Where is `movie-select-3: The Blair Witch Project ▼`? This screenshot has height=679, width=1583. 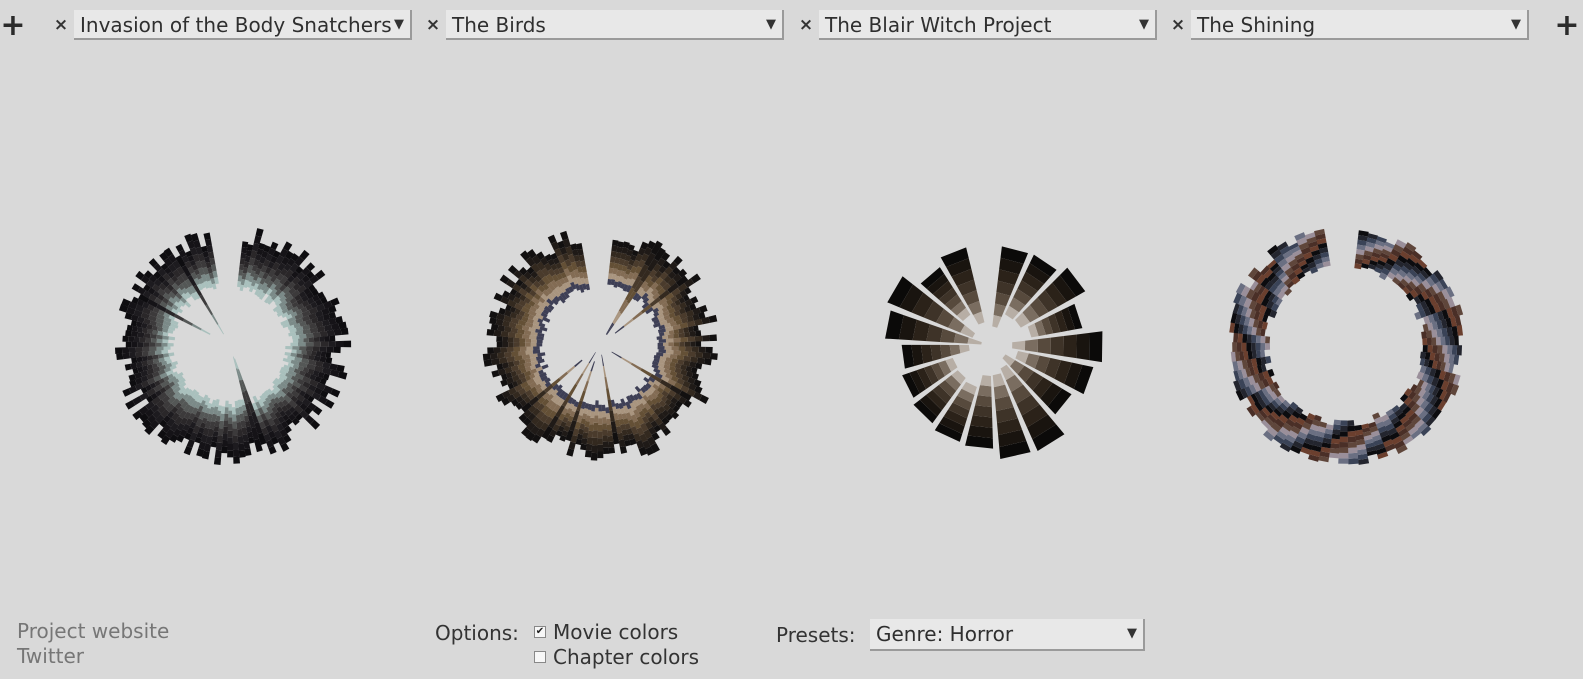
movie-select-3: The Blair Witch Project ▼ is located at coordinates (988, 25).